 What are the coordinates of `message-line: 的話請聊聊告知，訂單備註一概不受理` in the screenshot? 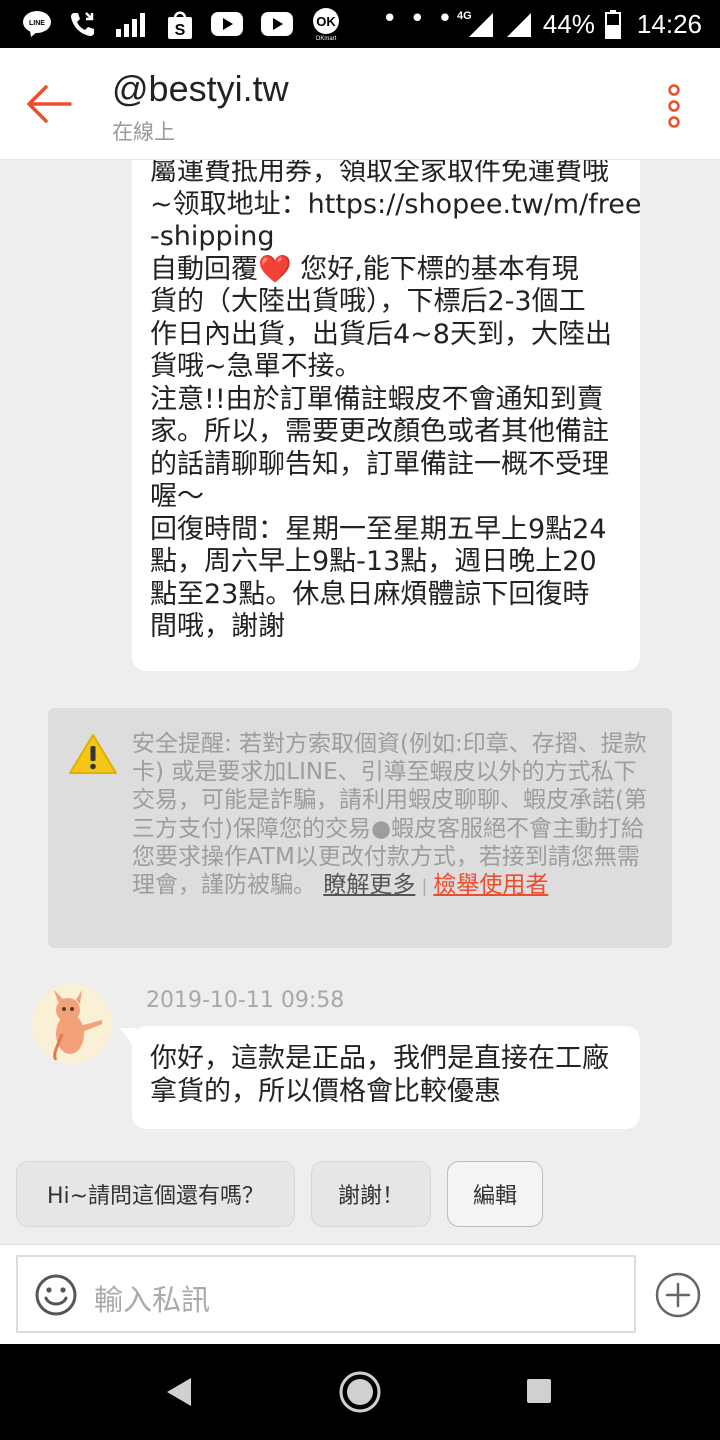 It's located at (379, 464).